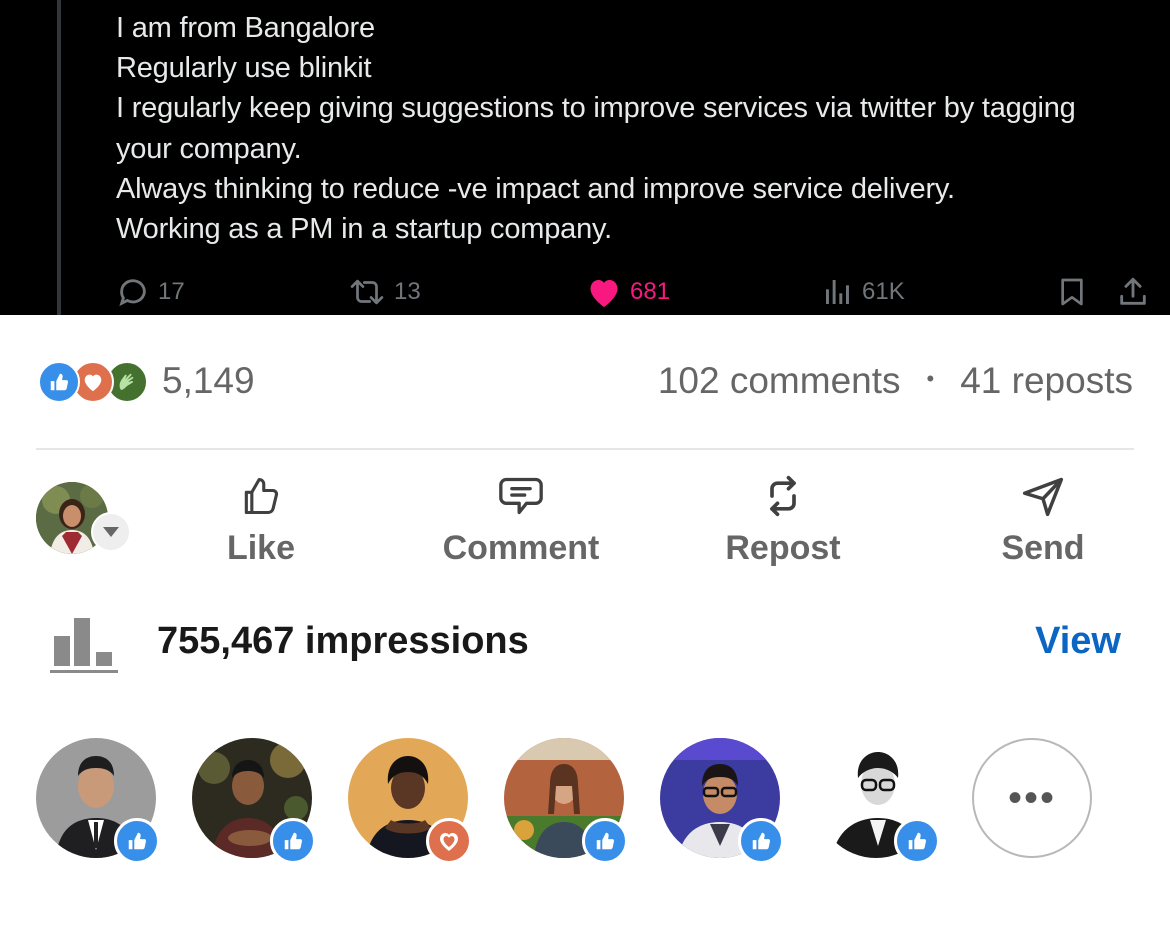 The height and width of the screenshot is (929, 1170). What do you see at coordinates (59, 157) in the screenshot?
I see `thread-line` at bounding box center [59, 157].